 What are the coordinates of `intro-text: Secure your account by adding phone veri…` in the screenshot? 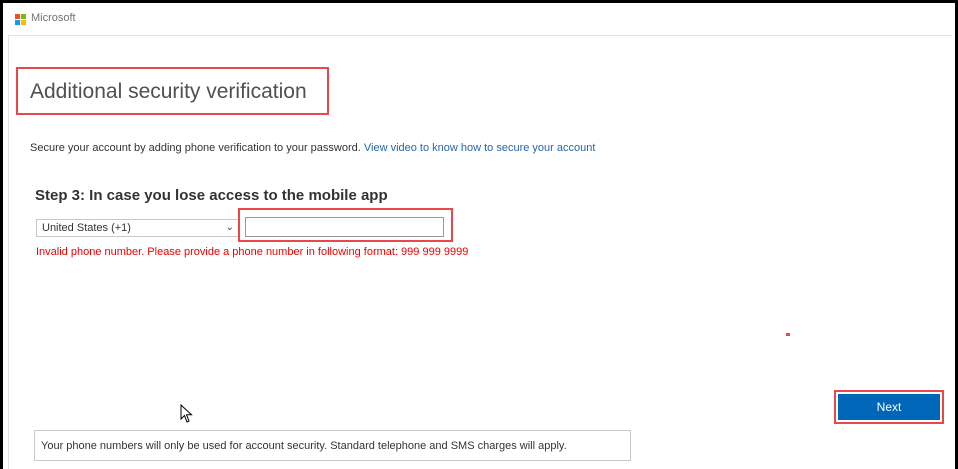 It's located at (312, 148).